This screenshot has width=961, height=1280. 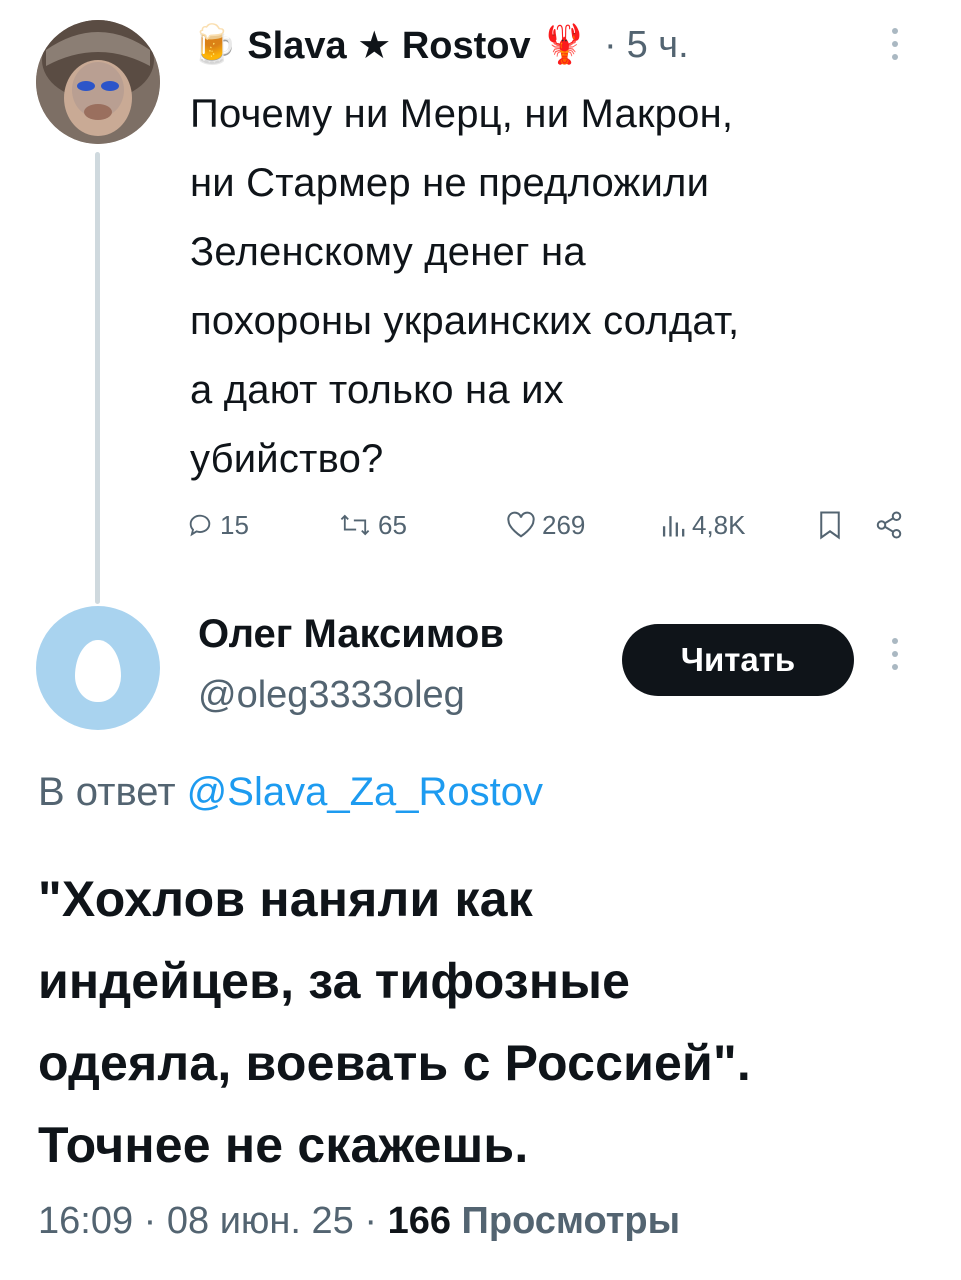 I want to click on reply-to-line: В ответ @Slava_Za_Rostov, so click(x=290, y=792).